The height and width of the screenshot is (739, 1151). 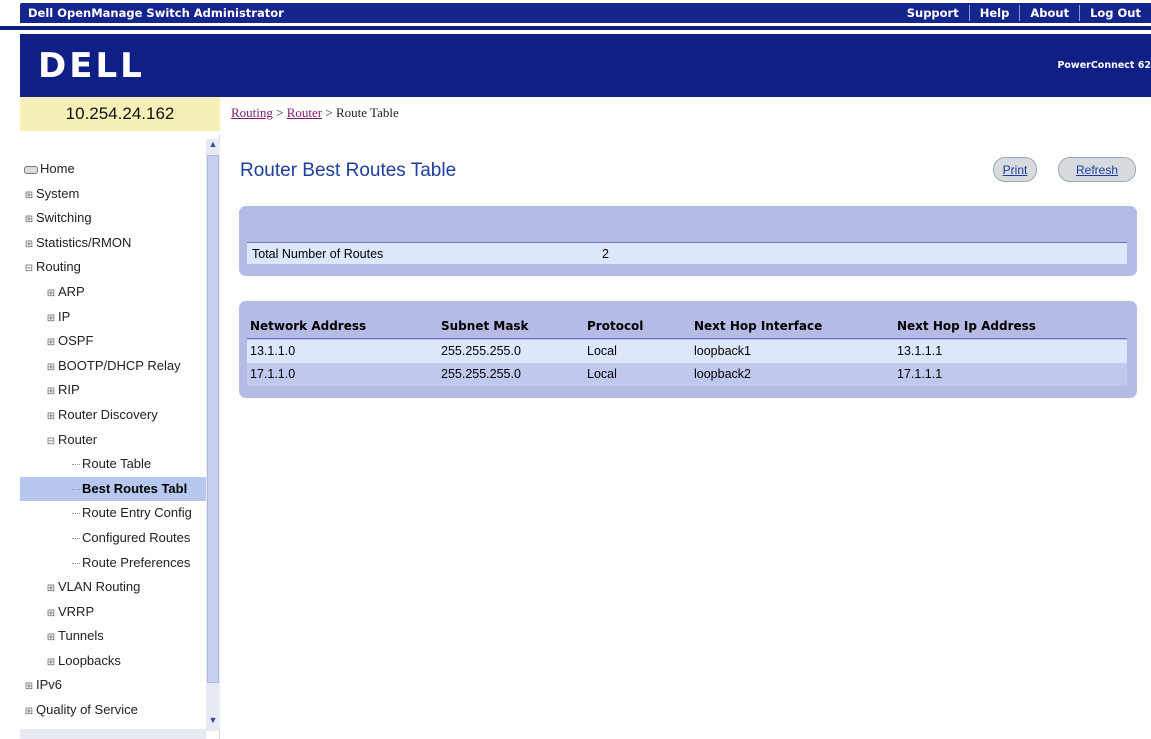 I want to click on nav-item-loopbacks: ⊞ Loopbacks, so click(x=113, y=661).